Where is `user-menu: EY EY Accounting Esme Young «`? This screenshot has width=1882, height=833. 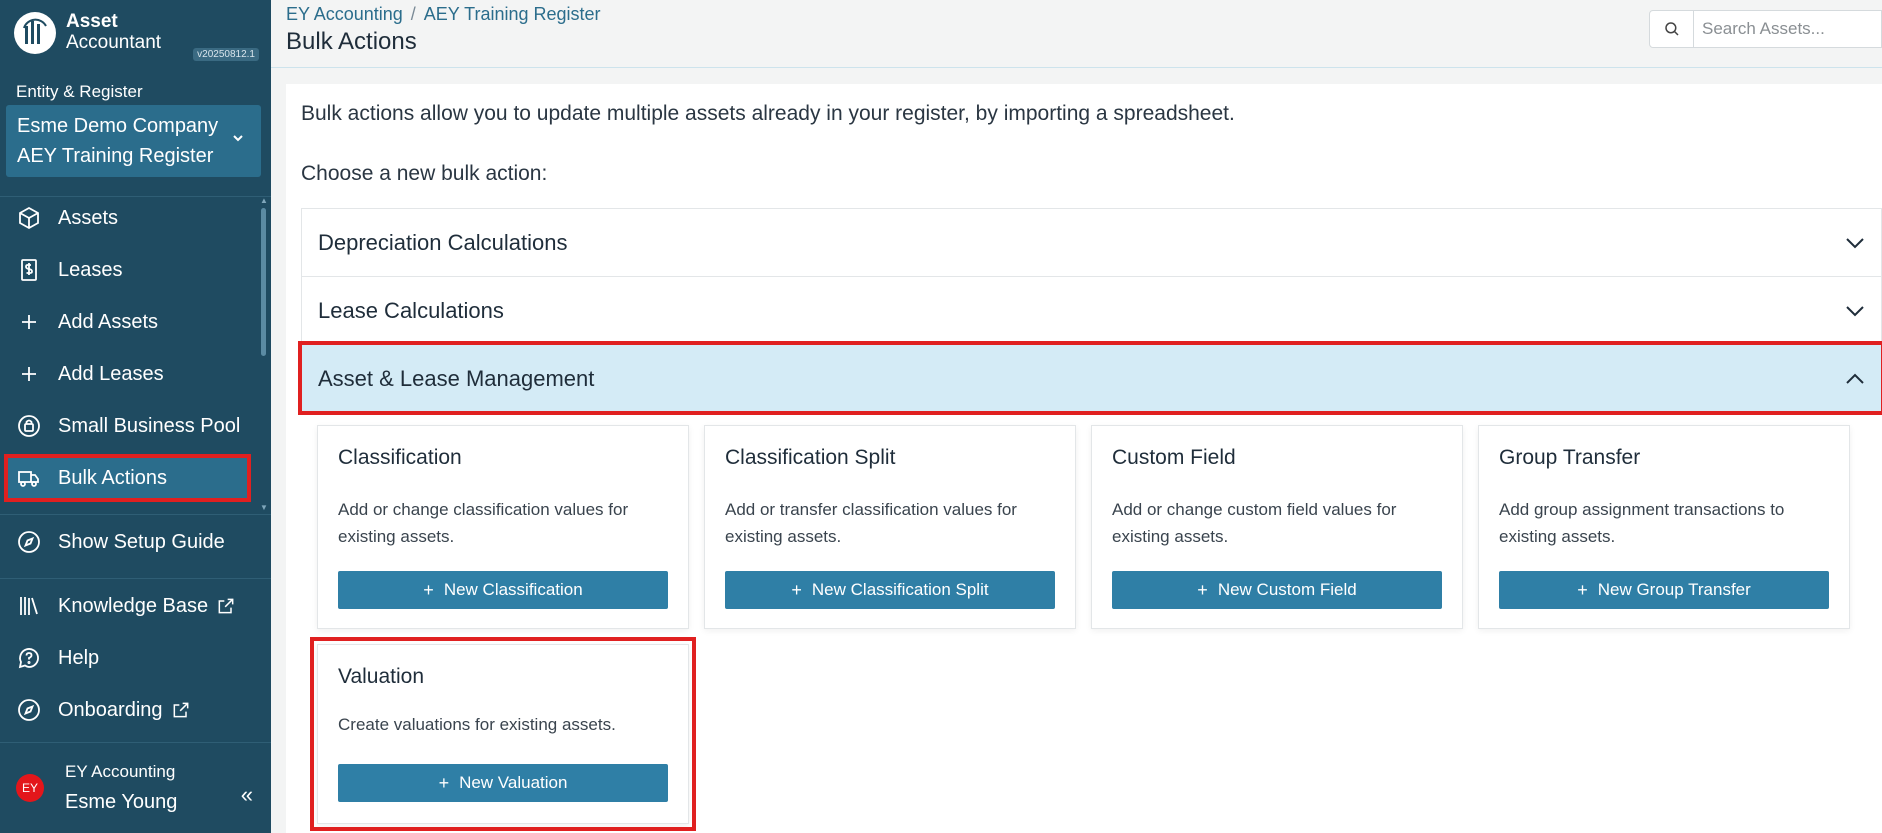 user-menu: EY EY Accounting Esme Young « is located at coordinates (135, 787).